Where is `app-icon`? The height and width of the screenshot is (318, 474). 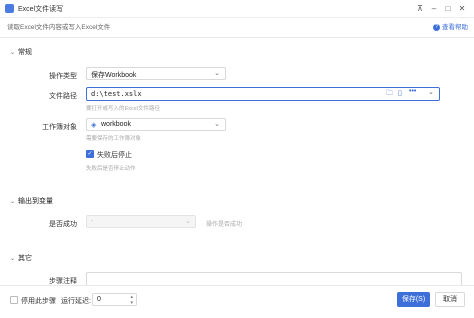
app-icon is located at coordinates (9, 8).